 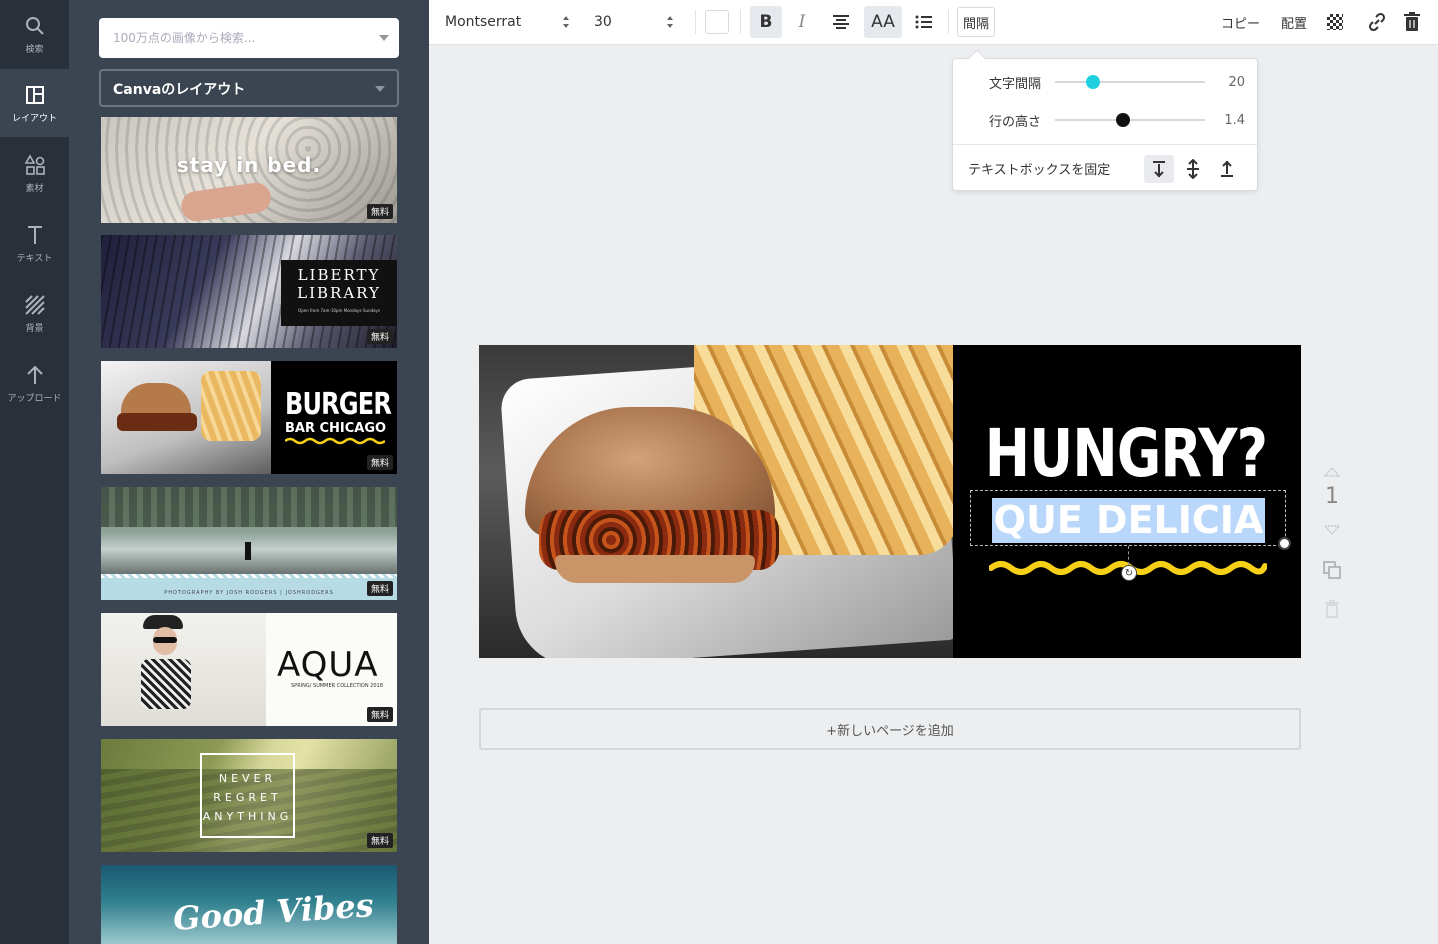 I want to click on anchor-top-button, so click(x=1159, y=169).